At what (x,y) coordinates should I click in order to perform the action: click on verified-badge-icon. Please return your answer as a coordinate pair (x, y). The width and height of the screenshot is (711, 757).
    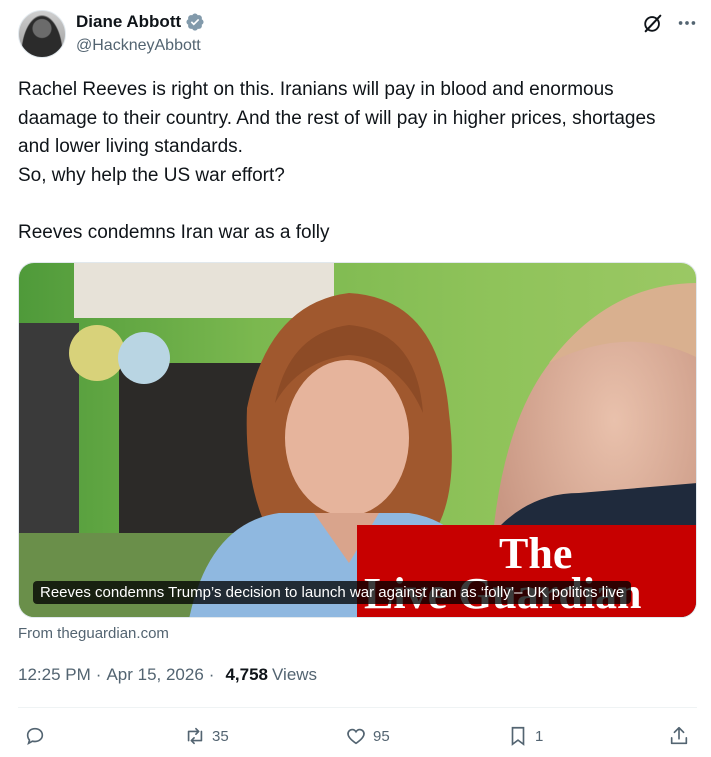
    Looking at the image, I should click on (195, 22).